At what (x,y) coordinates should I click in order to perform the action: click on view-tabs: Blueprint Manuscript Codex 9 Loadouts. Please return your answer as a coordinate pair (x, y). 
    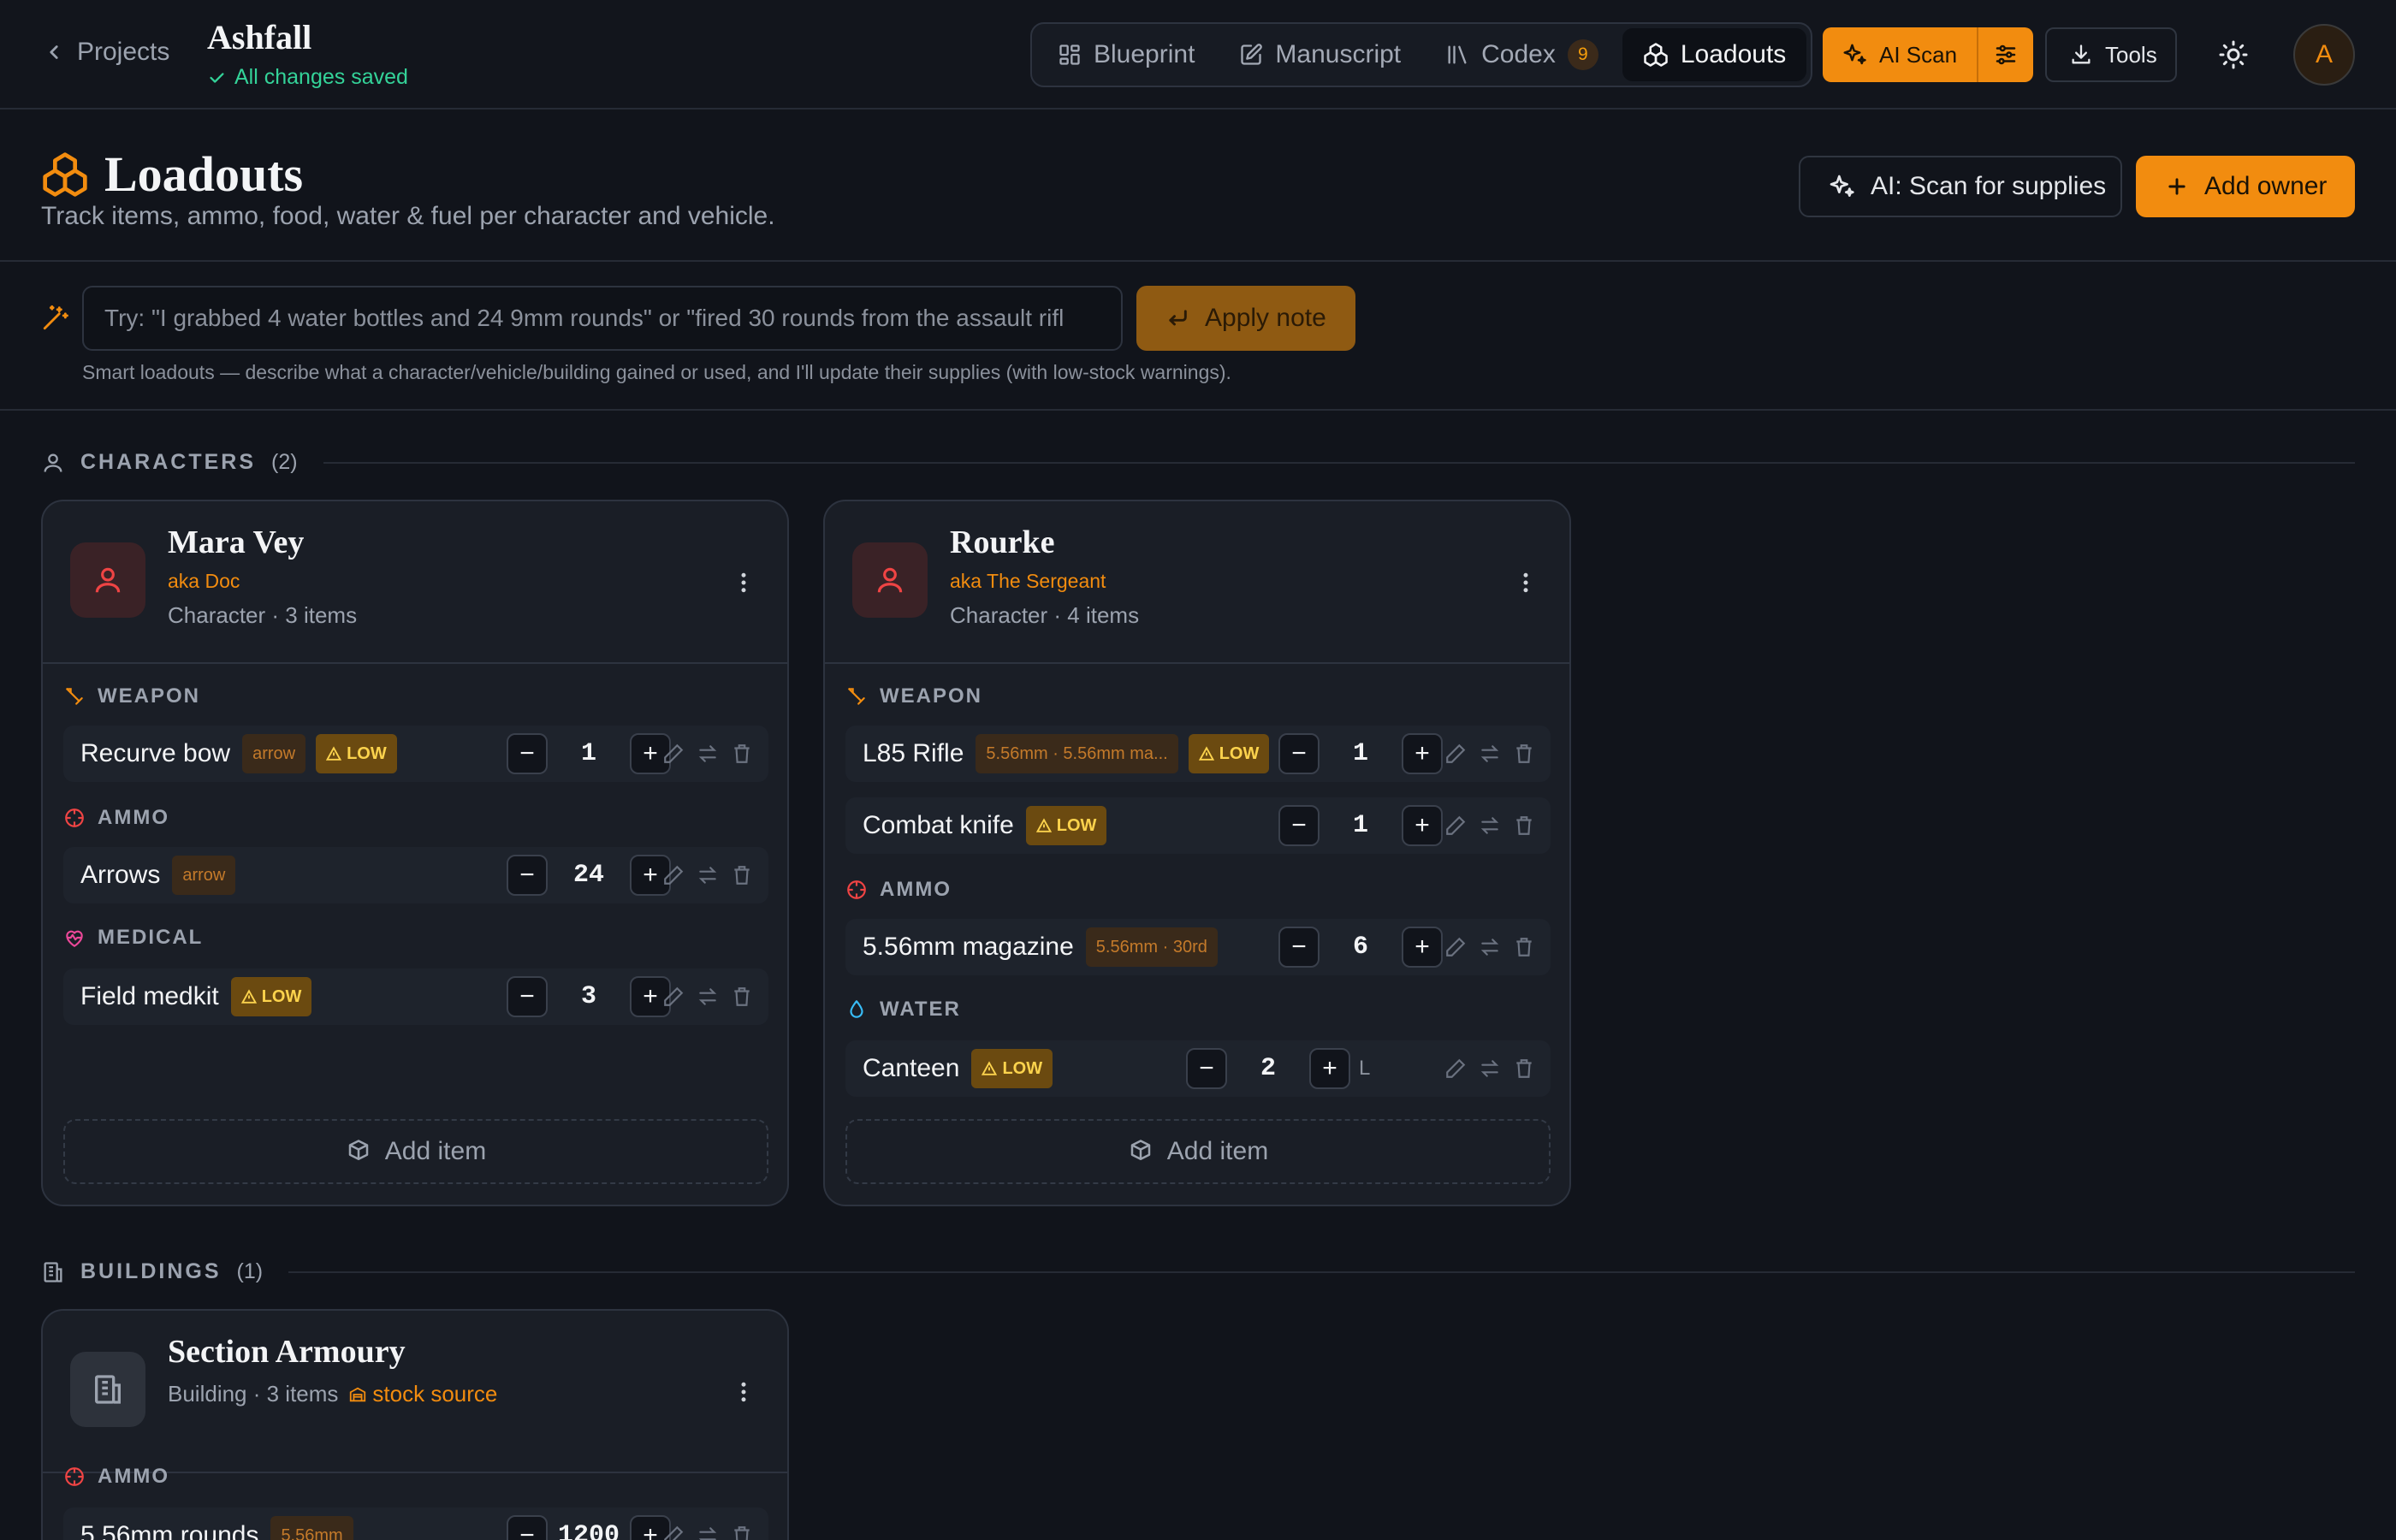
    Looking at the image, I should click on (1421, 54).